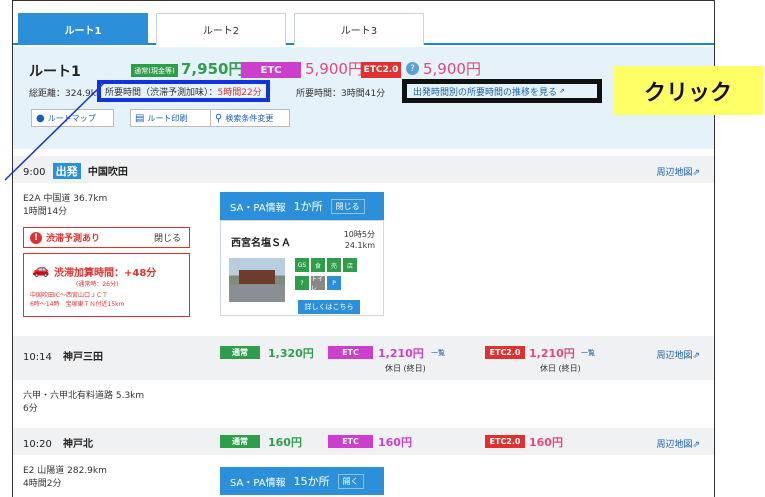 The image size is (765, 497). Describe the element at coordinates (334, 283) in the screenshot. I see `parking-icon: P` at that location.